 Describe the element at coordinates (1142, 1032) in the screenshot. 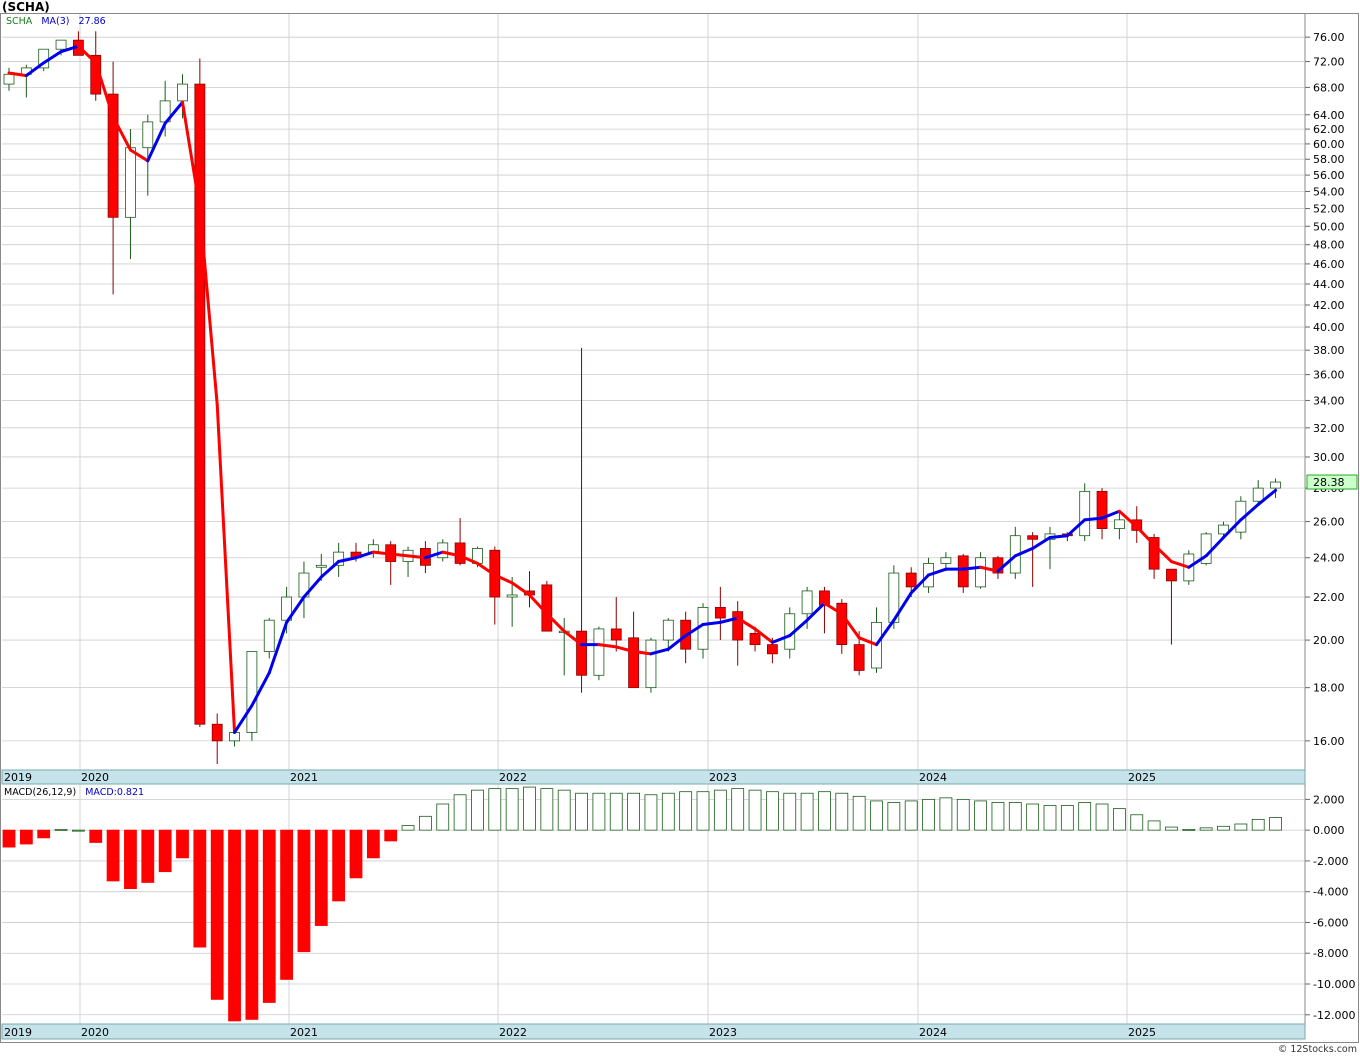

I see `macd-x-axis-year-label: 2025` at that location.